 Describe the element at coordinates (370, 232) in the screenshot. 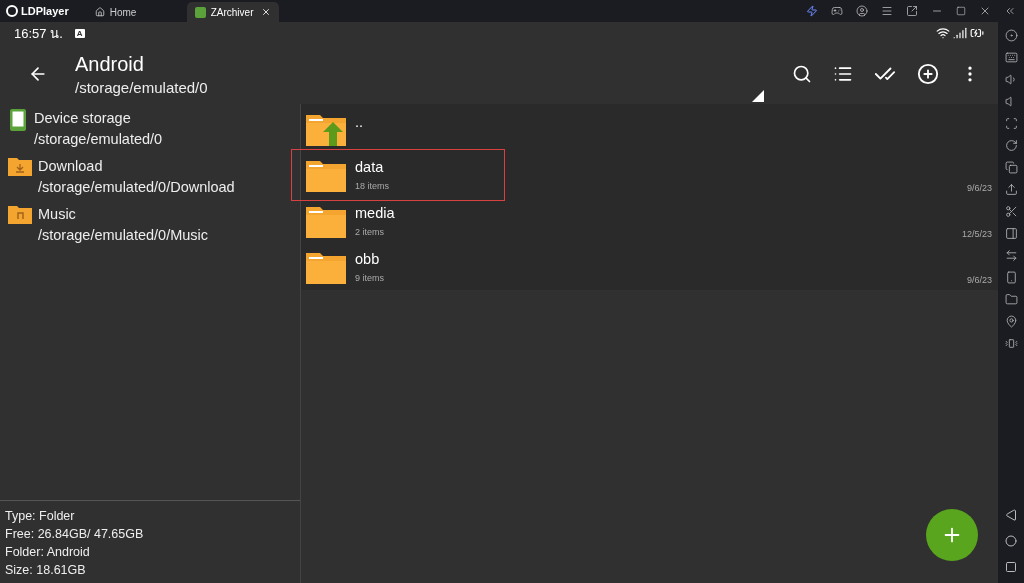

I see `item-count: 2 items` at that location.